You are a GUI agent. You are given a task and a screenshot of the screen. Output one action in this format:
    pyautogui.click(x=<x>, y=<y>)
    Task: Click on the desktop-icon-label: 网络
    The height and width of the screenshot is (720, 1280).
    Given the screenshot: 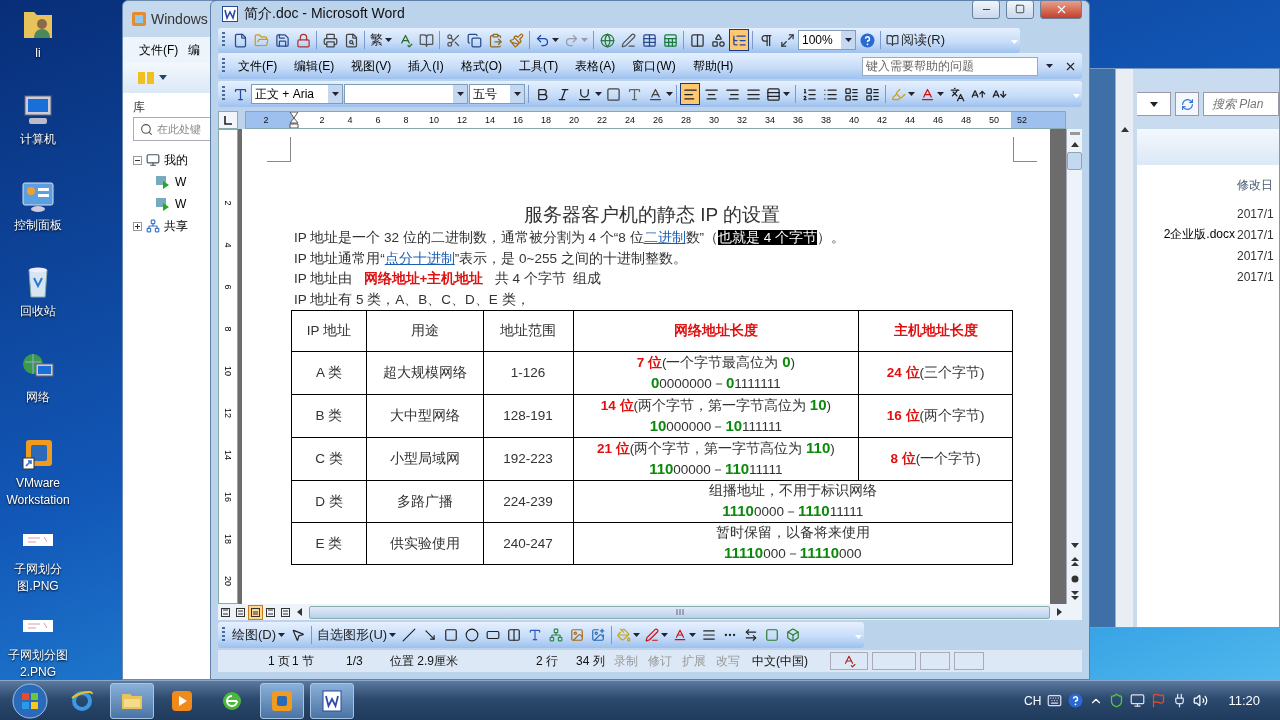 What is the action you would take?
    pyautogui.click(x=38, y=397)
    